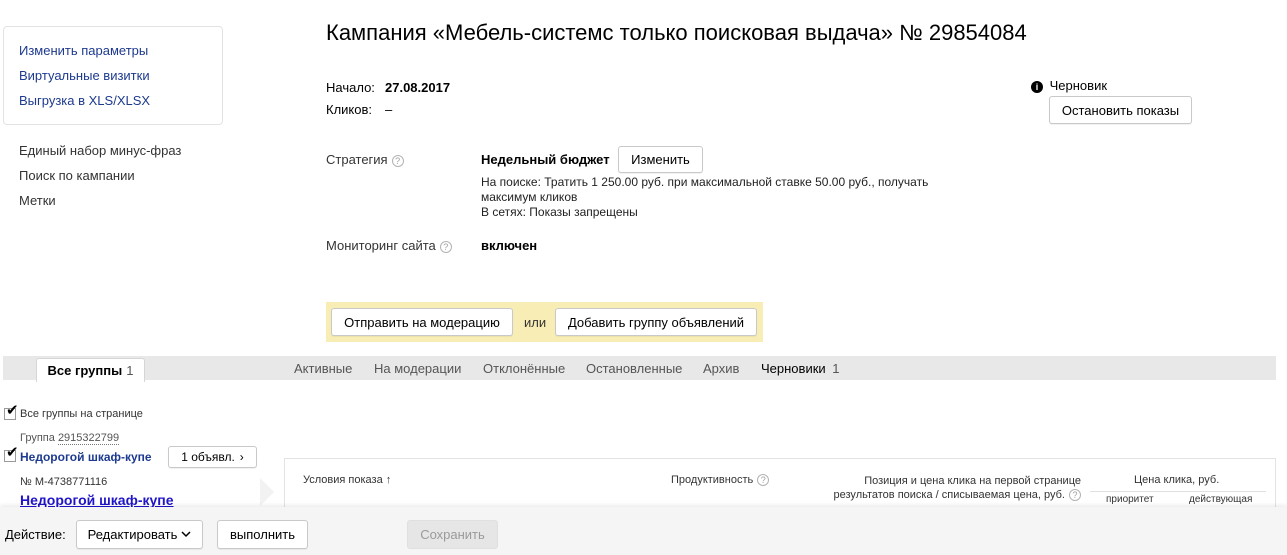 This screenshot has width=1287, height=555. What do you see at coordinates (357, 159) in the screenshot?
I see `strategy-label: Стратегия` at bounding box center [357, 159].